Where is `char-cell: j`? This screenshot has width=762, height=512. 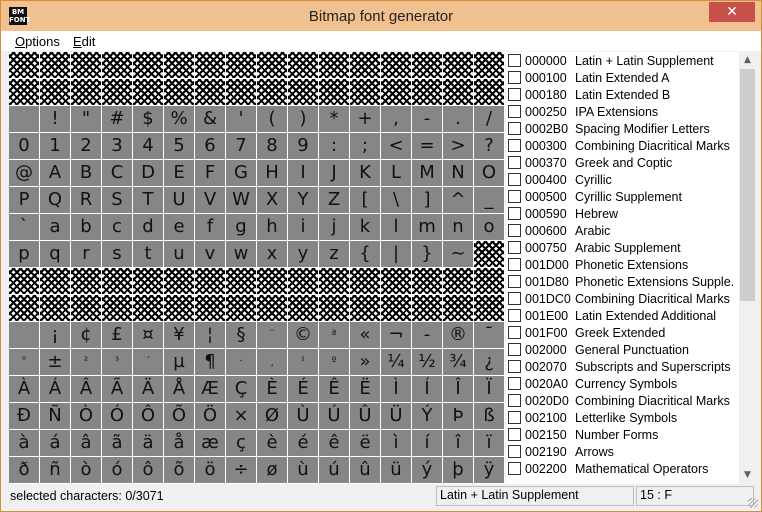
char-cell: j is located at coordinates (334, 227).